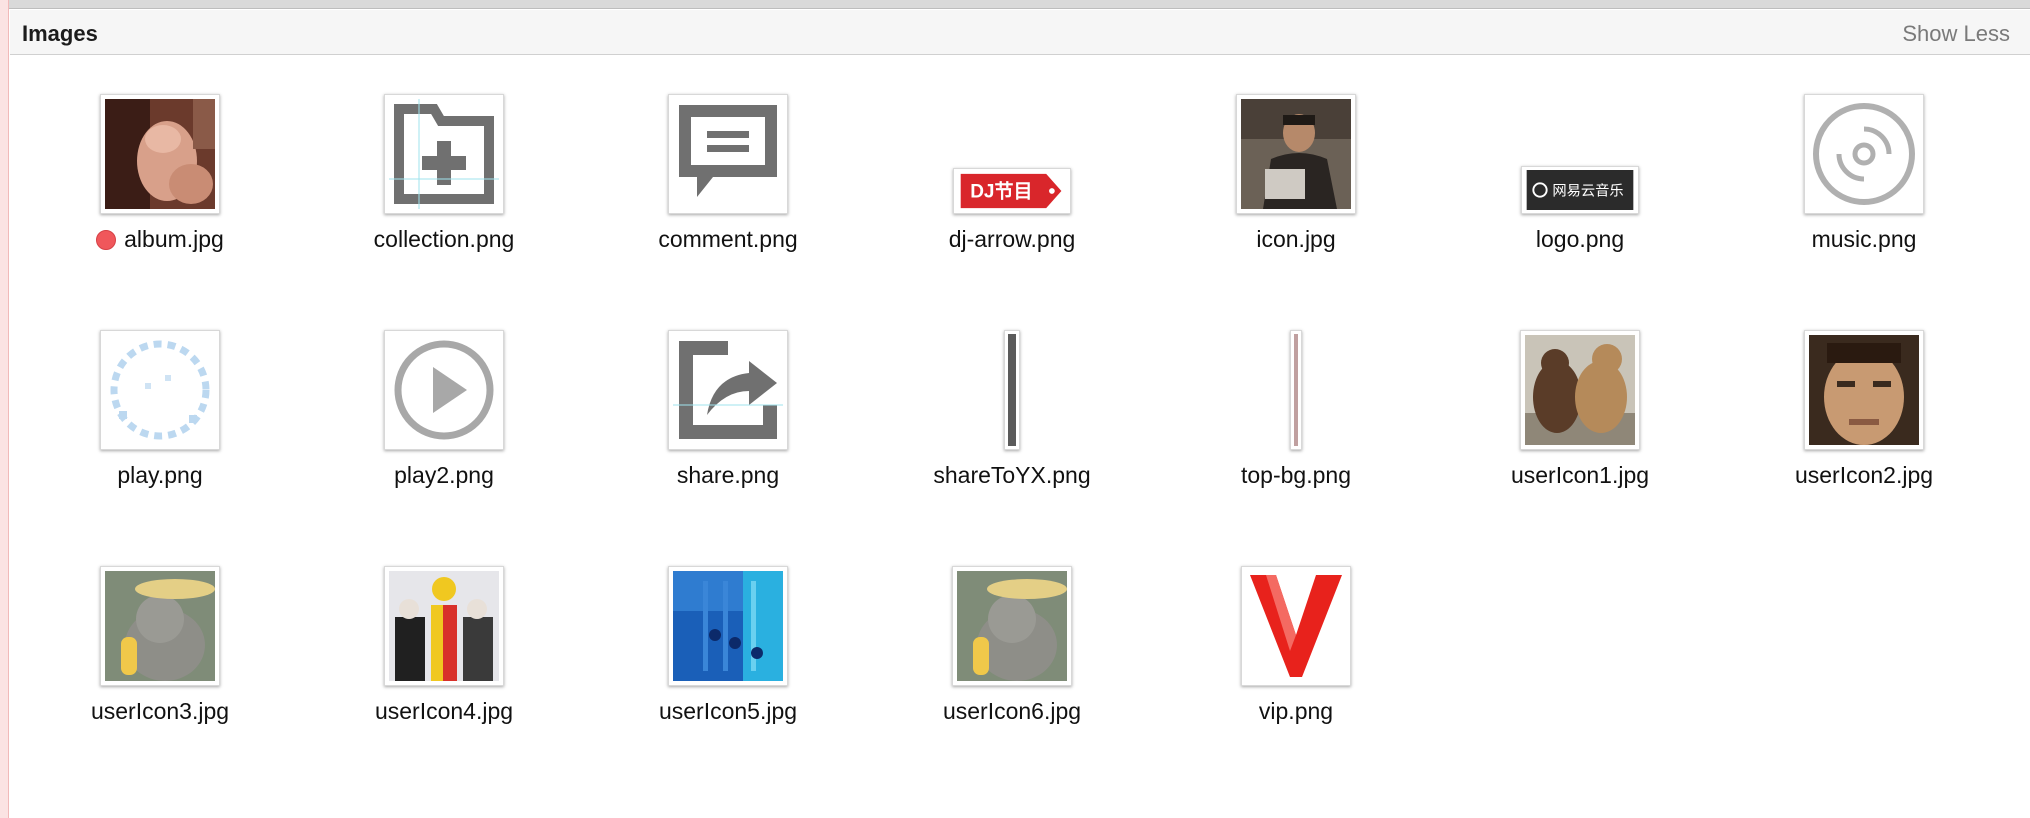 The height and width of the screenshot is (818, 2030). I want to click on file-item-usericon6: userIcon6.jpg, so click(1012, 638).